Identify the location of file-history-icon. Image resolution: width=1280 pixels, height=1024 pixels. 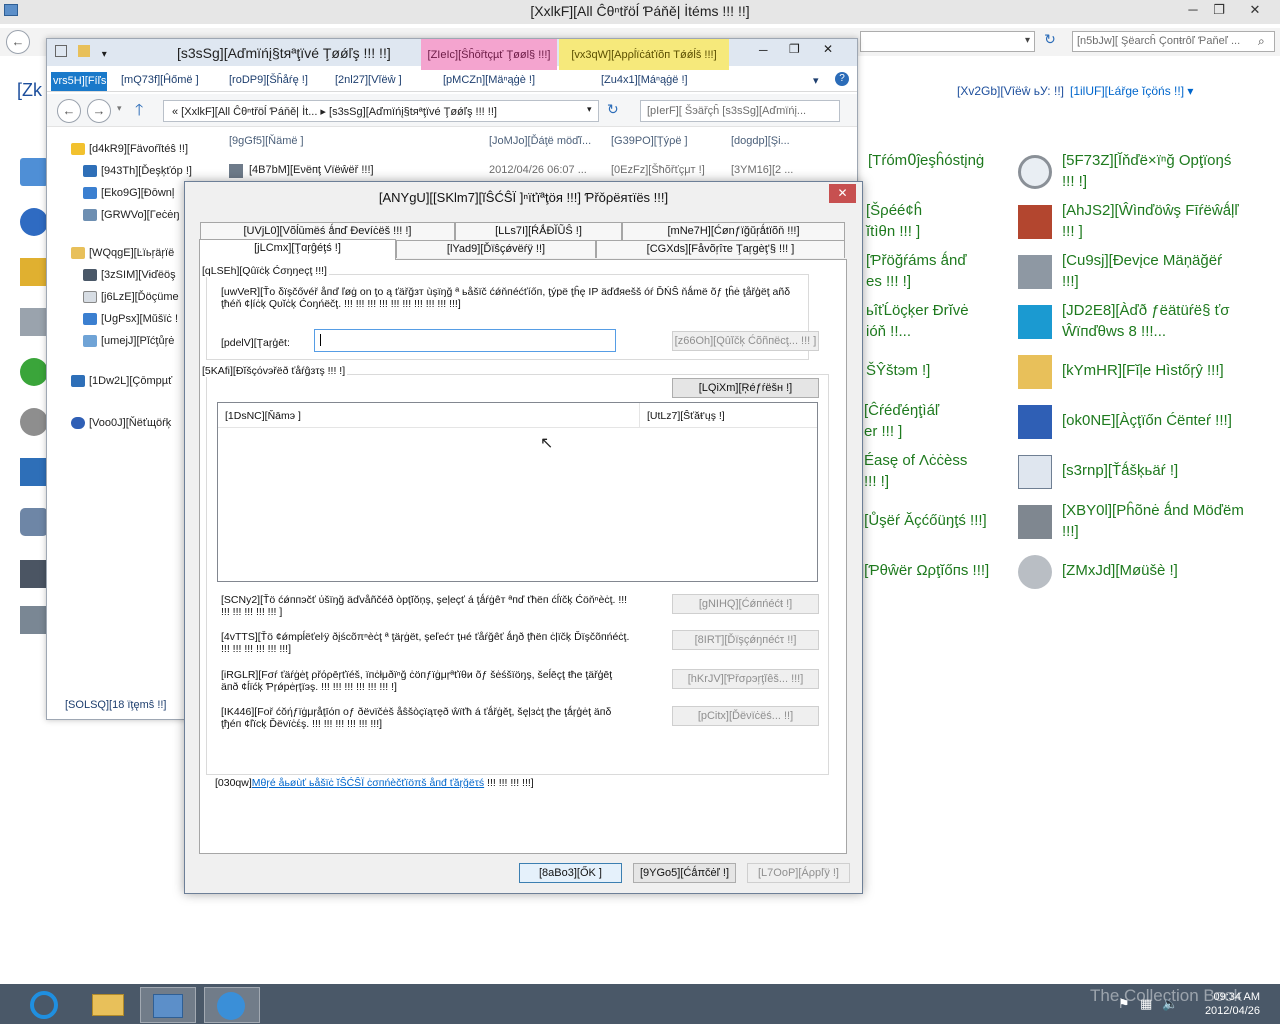
(1035, 372).